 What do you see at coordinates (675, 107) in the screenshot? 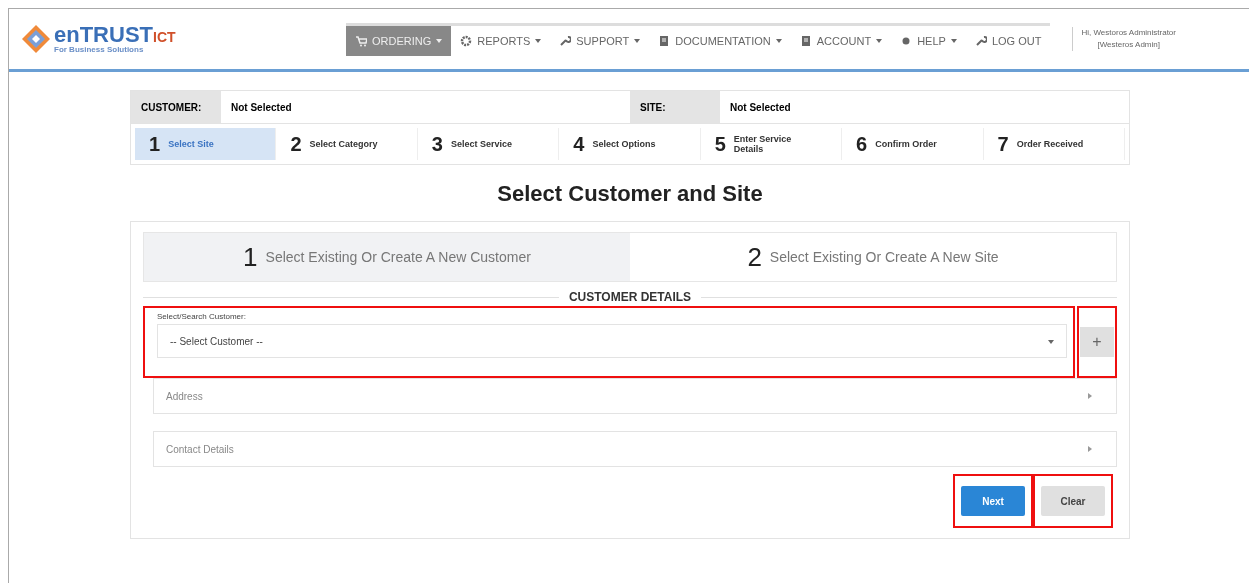
I see `summary-label: SITE:` at bounding box center [675, 107].